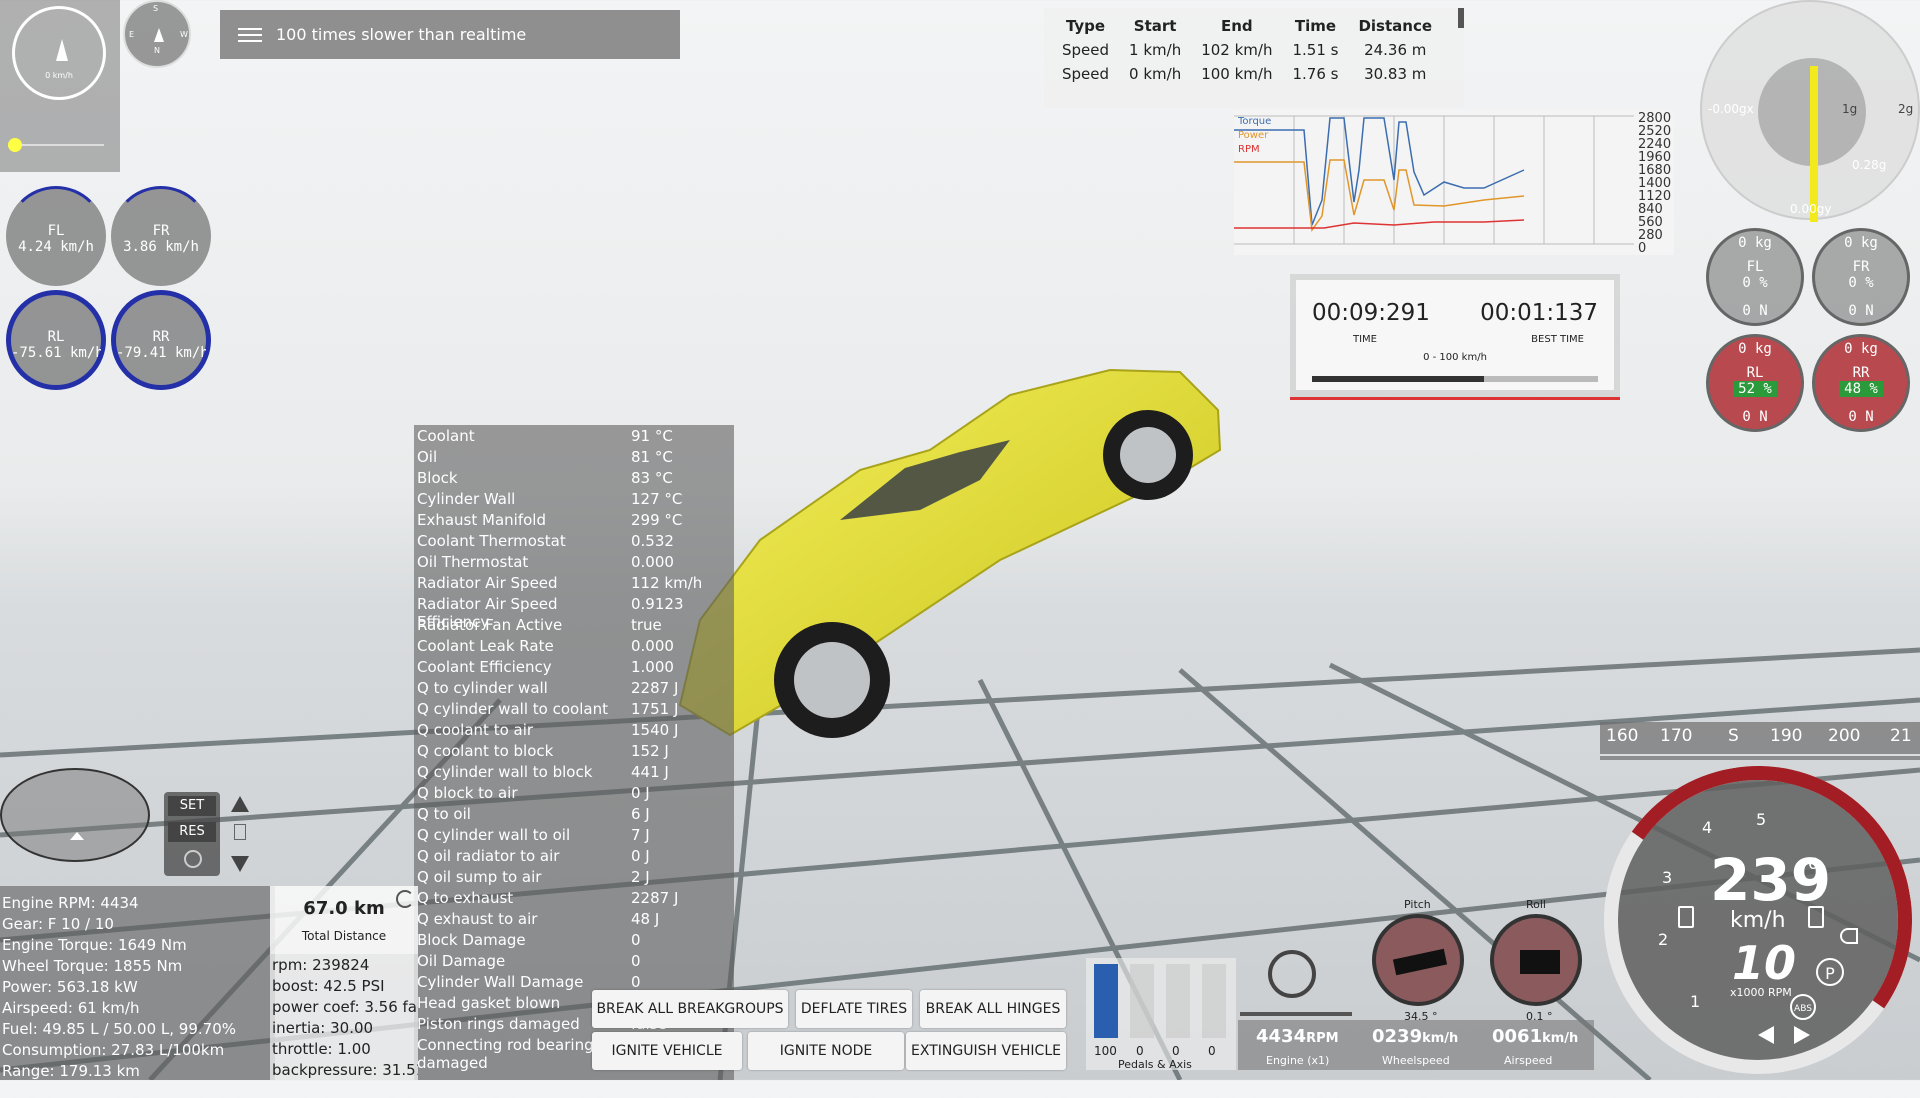 This screenshot has width=1920, height=1098. I want to click on roll-value: 0.1 °, so click(1539, 1016).